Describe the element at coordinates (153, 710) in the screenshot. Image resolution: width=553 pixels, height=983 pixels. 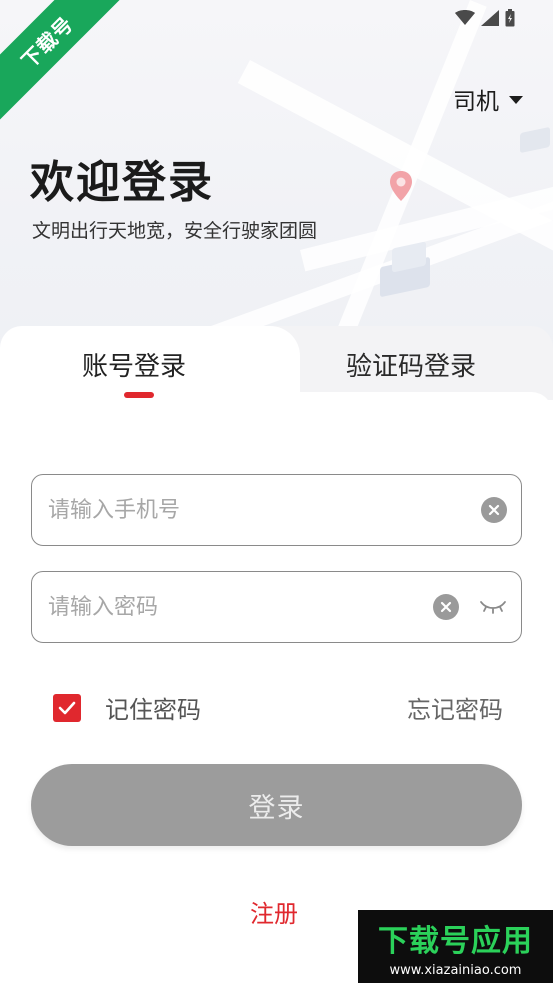
I see `remember-password-label: 记住密码` at that location.